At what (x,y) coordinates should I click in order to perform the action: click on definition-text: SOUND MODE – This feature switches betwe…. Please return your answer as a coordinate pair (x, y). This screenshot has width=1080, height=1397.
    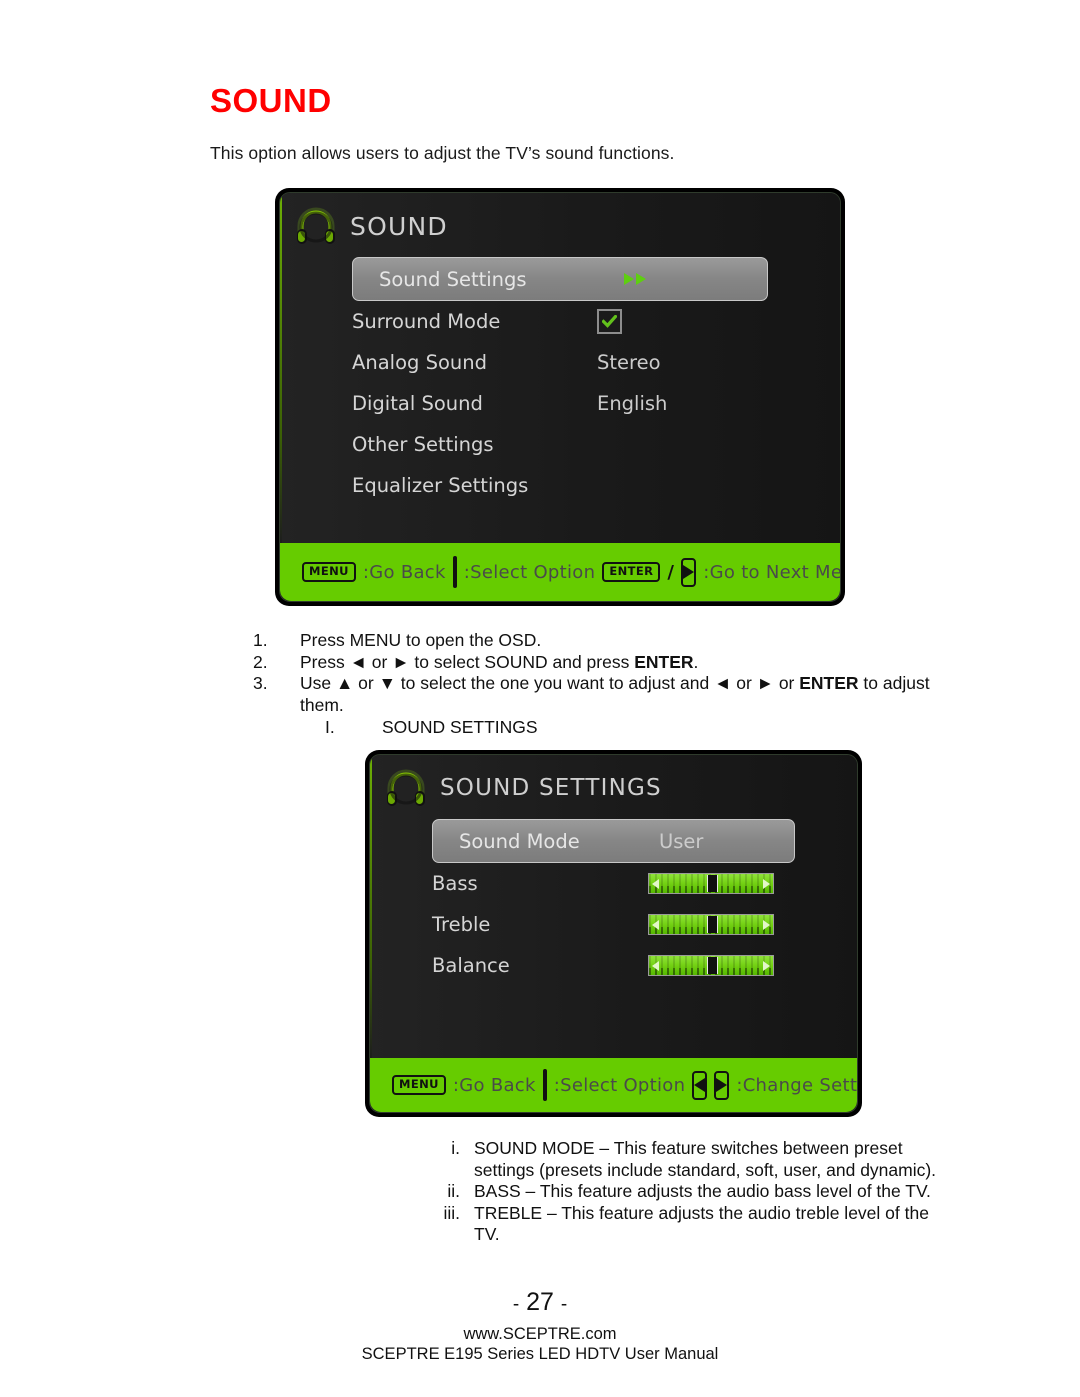
    Looking at the image, I should click on (705, 1159).